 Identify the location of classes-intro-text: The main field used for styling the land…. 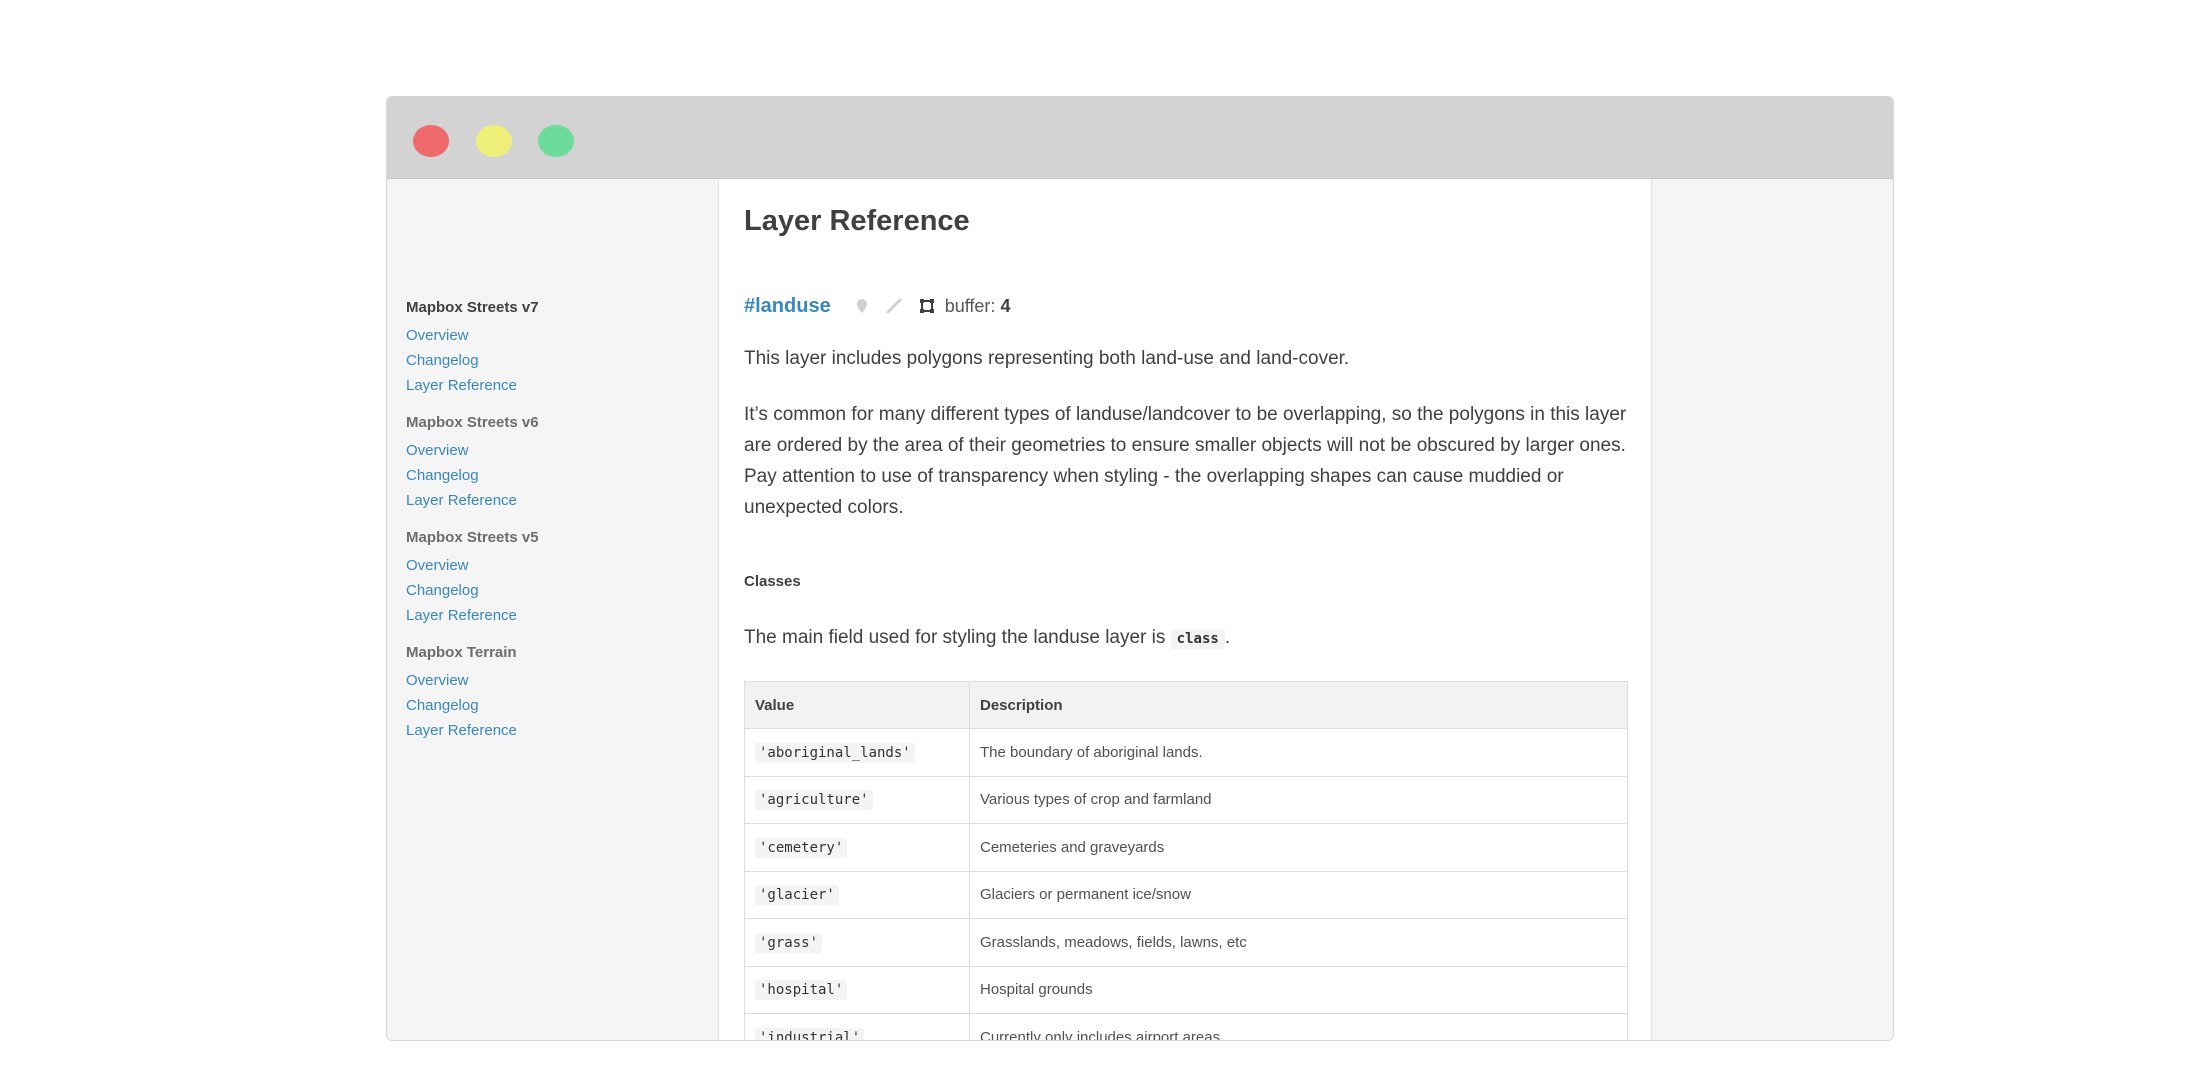
(957, 637).